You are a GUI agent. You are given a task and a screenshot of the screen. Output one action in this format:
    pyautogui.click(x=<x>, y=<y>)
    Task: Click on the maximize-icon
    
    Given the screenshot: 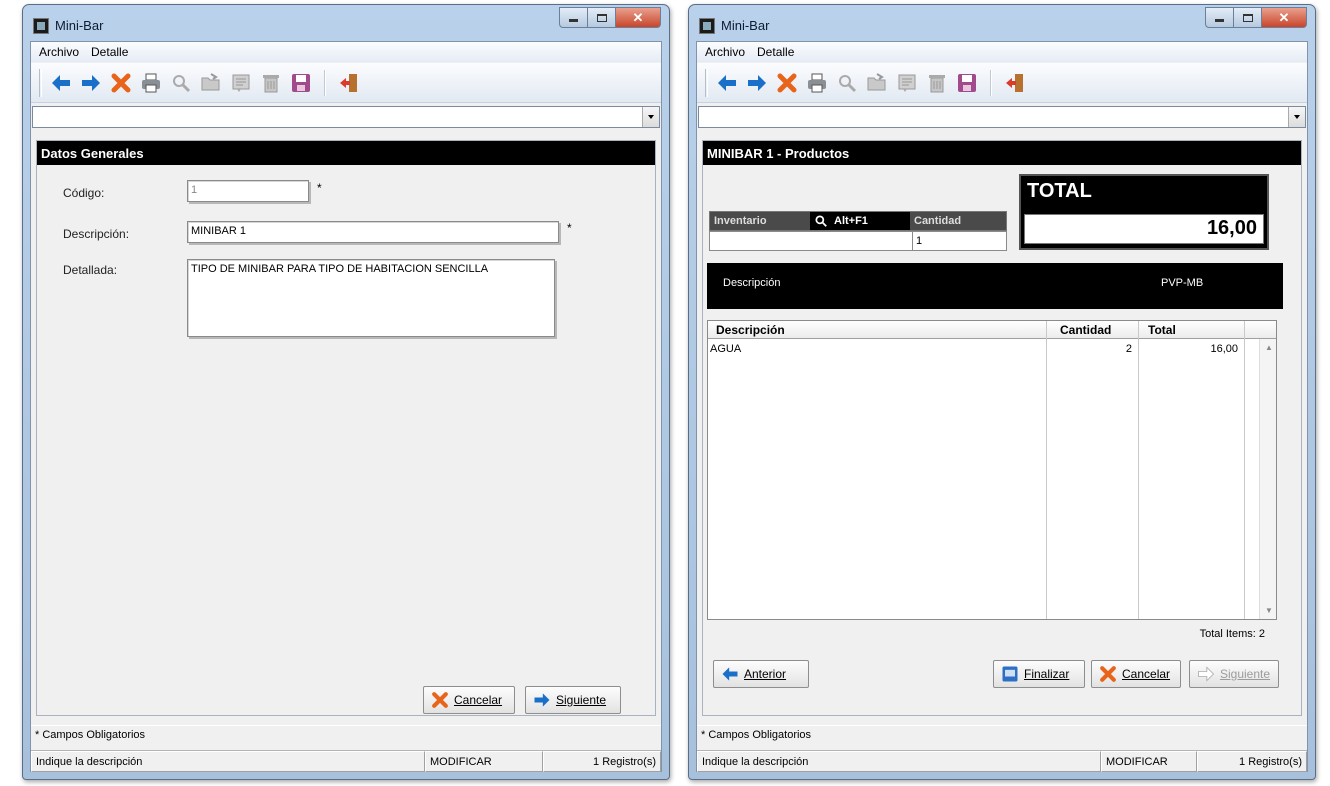 What is the action you would take?
    pyautogui.click(x=1247, y=17)
    